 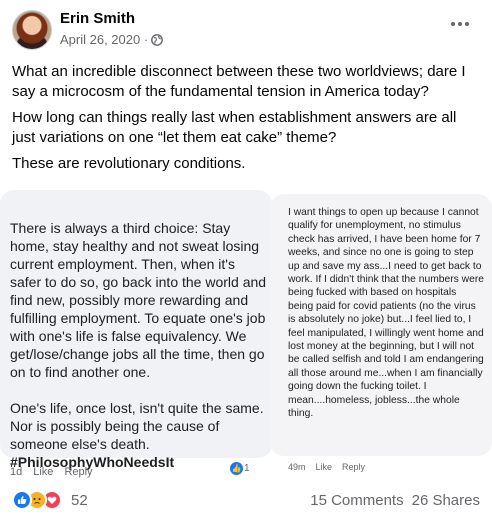 I want to click on reaction-icons, so click(x=37, y=500).